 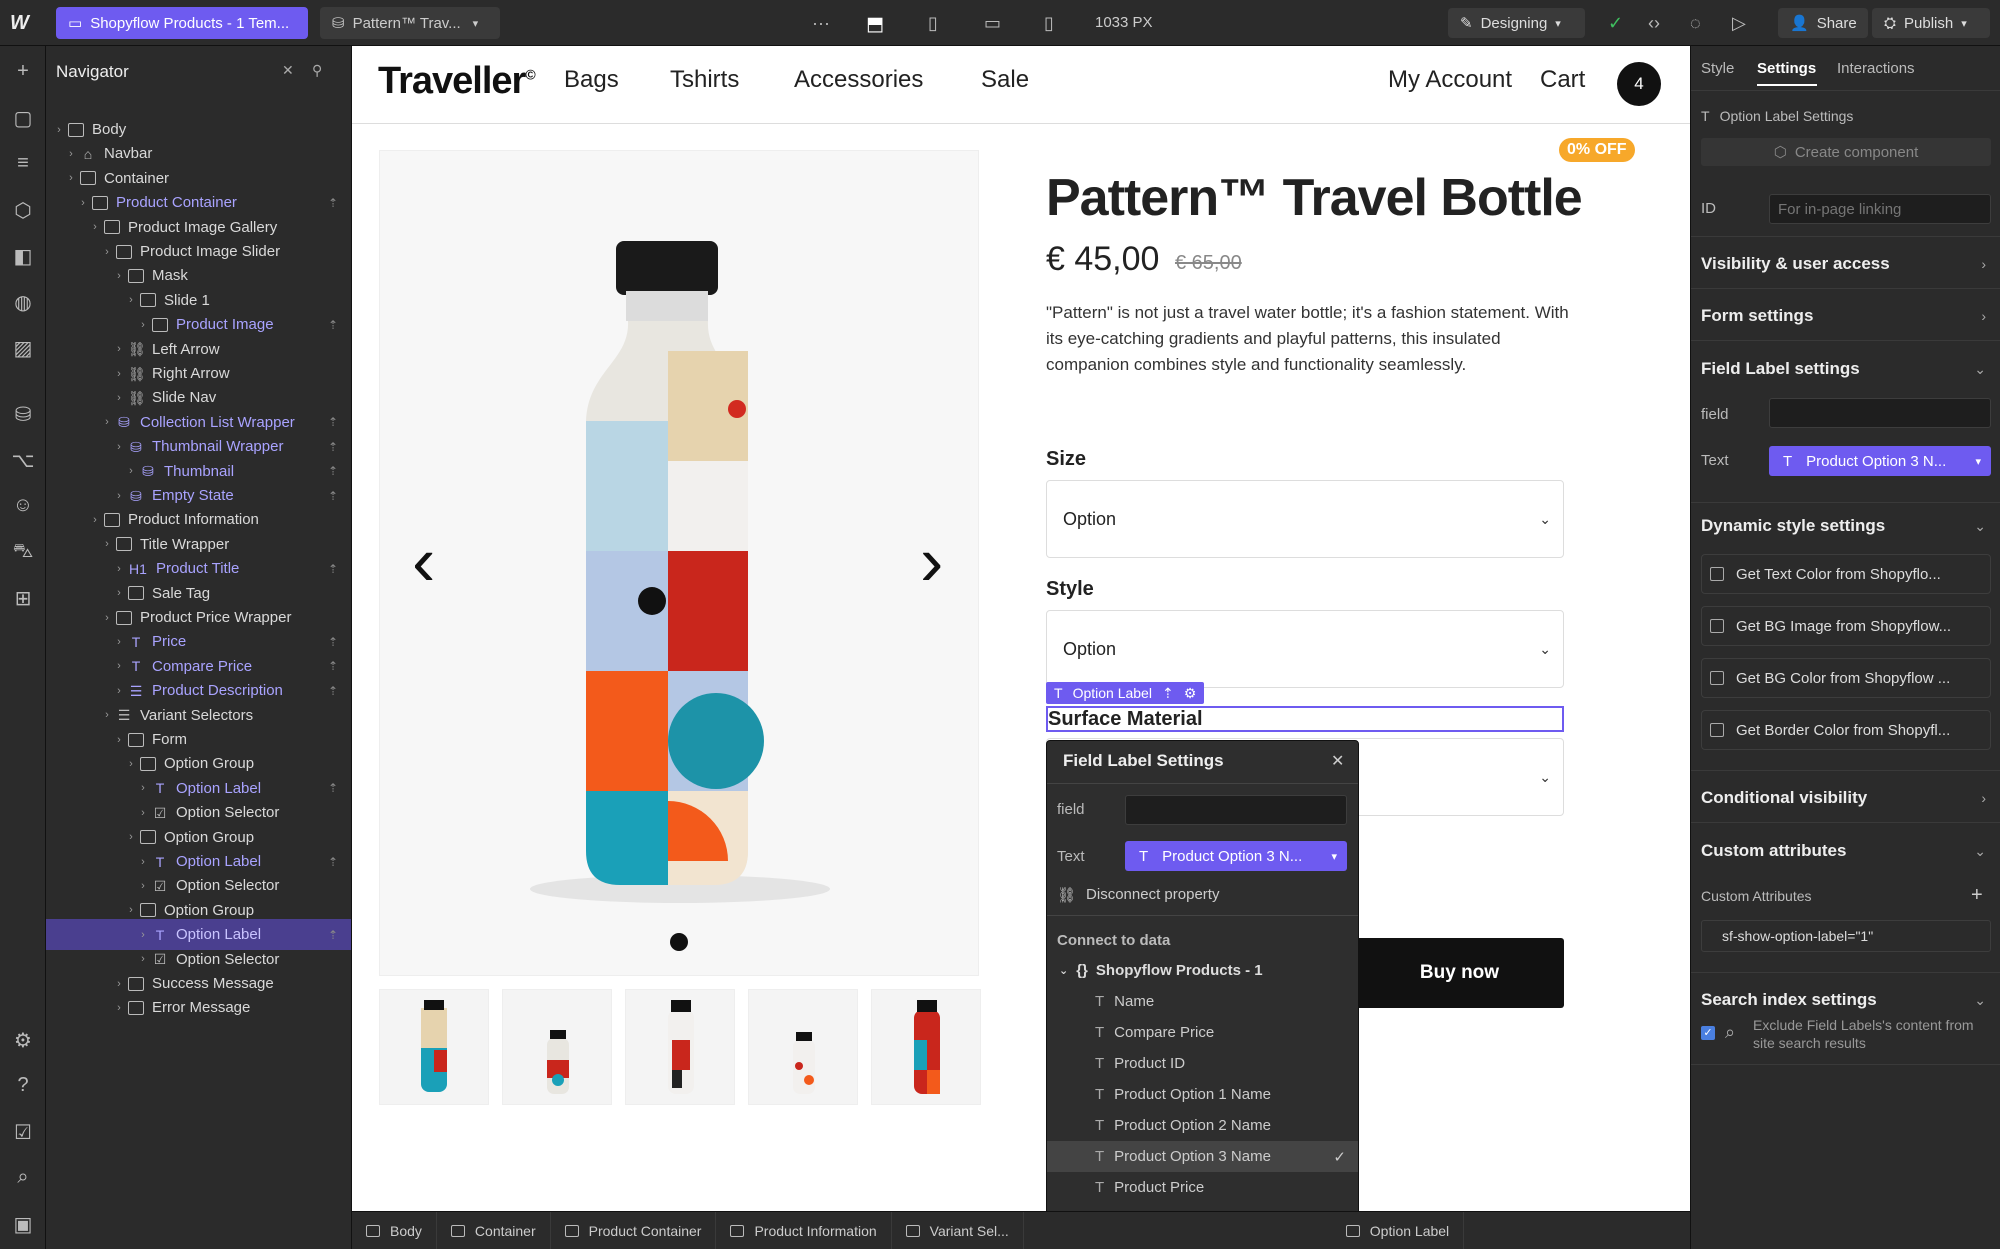 What do you see at coordinates (1236, 856) in the screenshot?
I see `text-binding-dropdown: T Product Option 3 N... ▾` at bounding box center [1236, 856].